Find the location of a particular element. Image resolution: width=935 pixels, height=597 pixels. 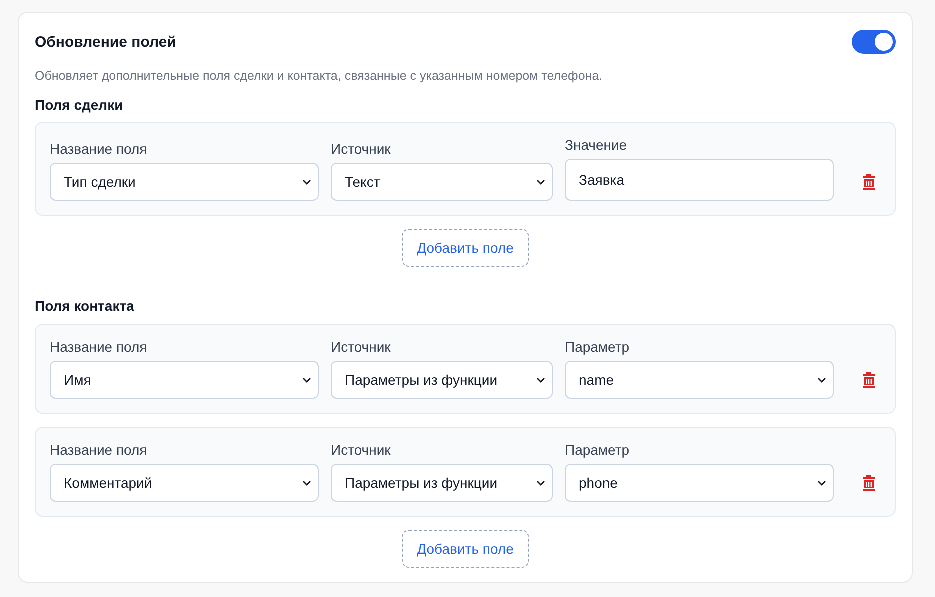

field-label: Значение is located at coordinates (596, 145).